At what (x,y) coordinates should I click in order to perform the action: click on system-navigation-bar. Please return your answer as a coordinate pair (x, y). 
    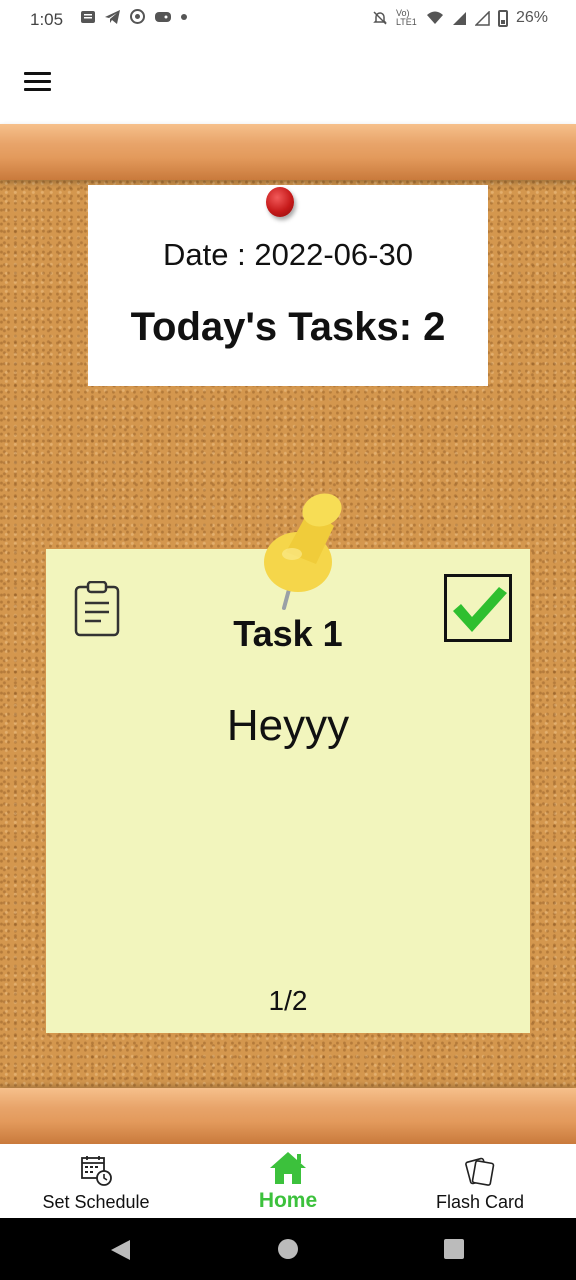
    Looking at the image, I should click on (288, 1249).